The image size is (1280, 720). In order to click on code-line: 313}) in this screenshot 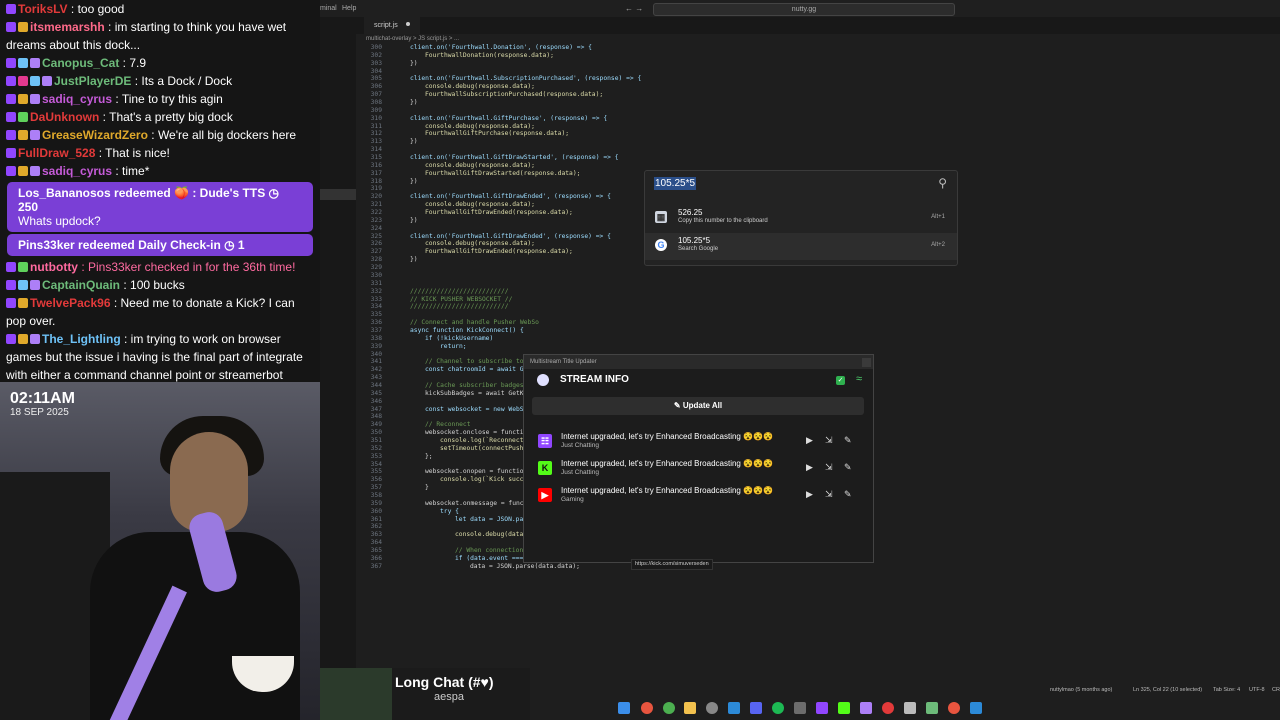, I will do `click(818, 142)`.